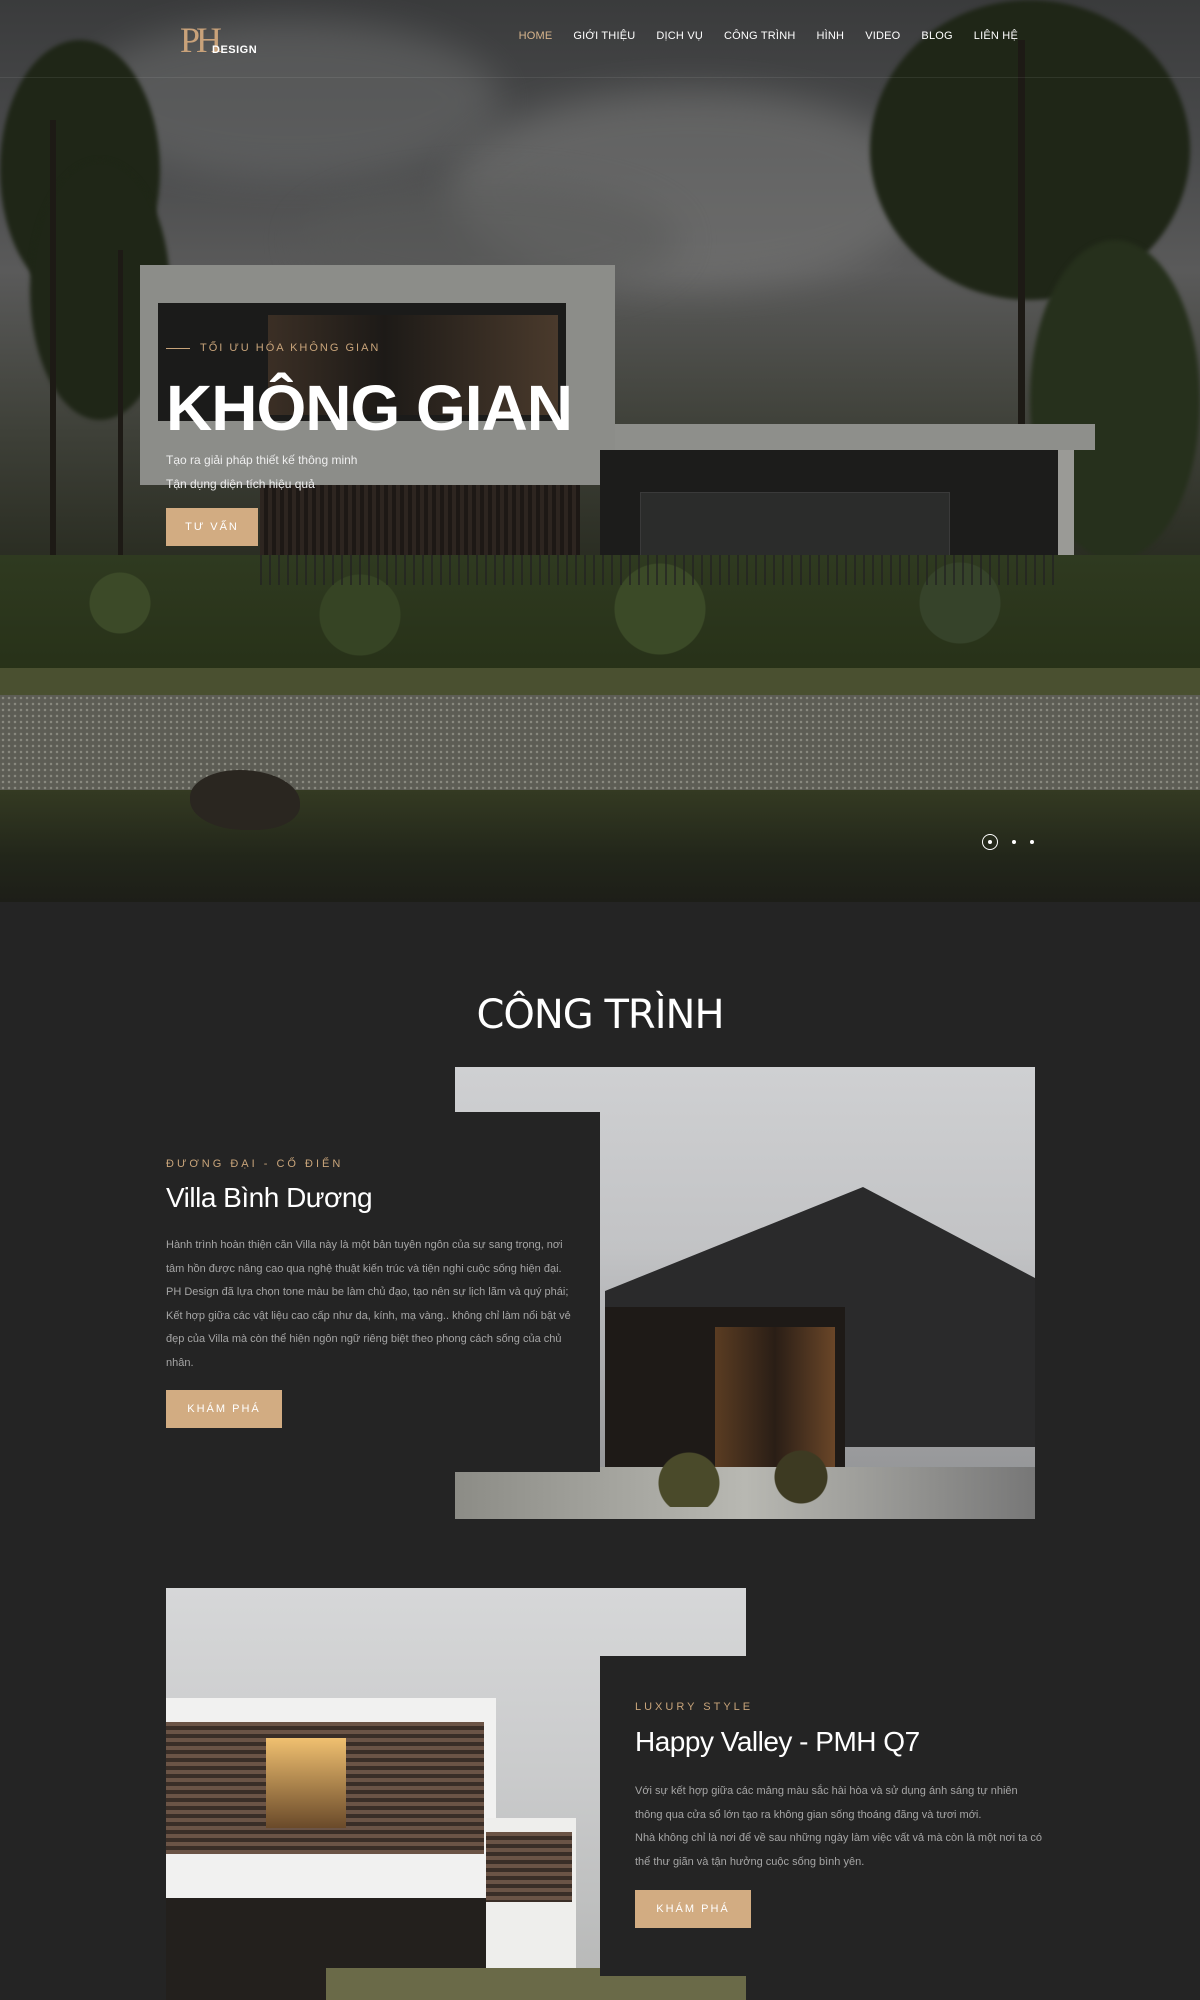 The width and height of the screenshot is (1200, 2000). Describe the element at coordinates (369, 408) in the screenshot. I see `hero-title: KHÔNG GIAN` at that location.